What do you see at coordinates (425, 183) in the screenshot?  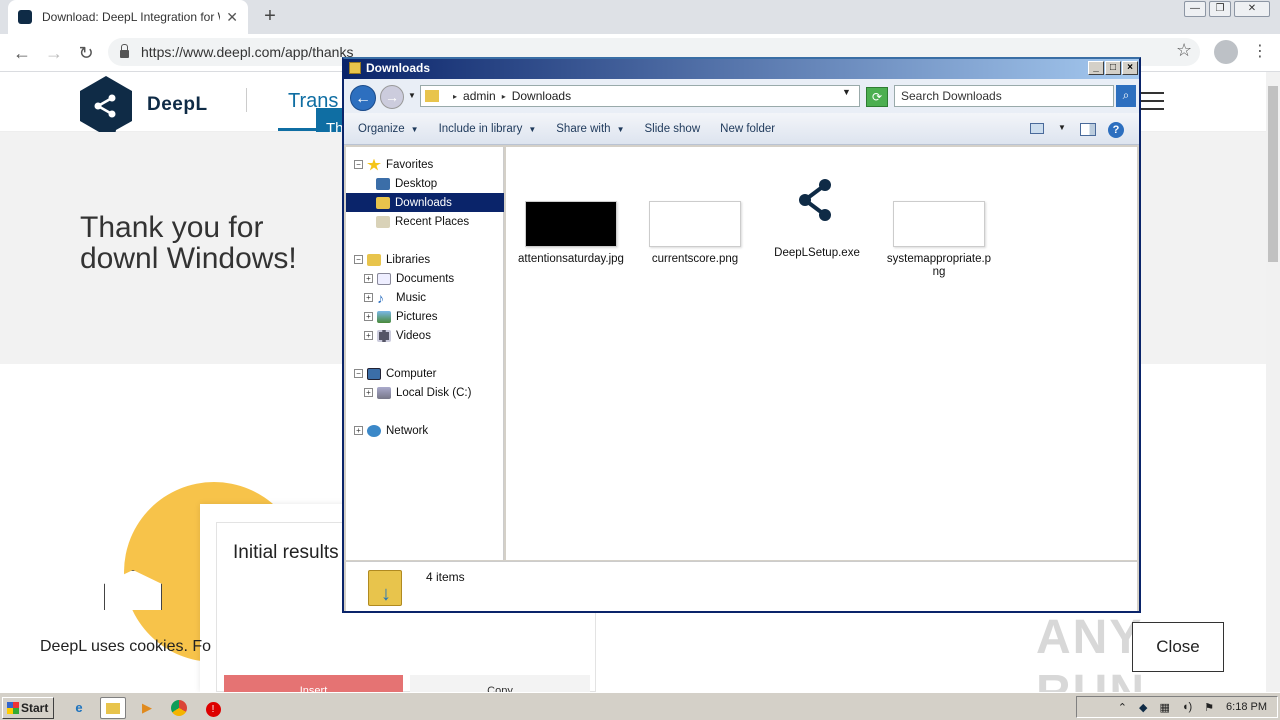 I see `tree-item-desktop: Desktop` at bounding box center [425, 183].